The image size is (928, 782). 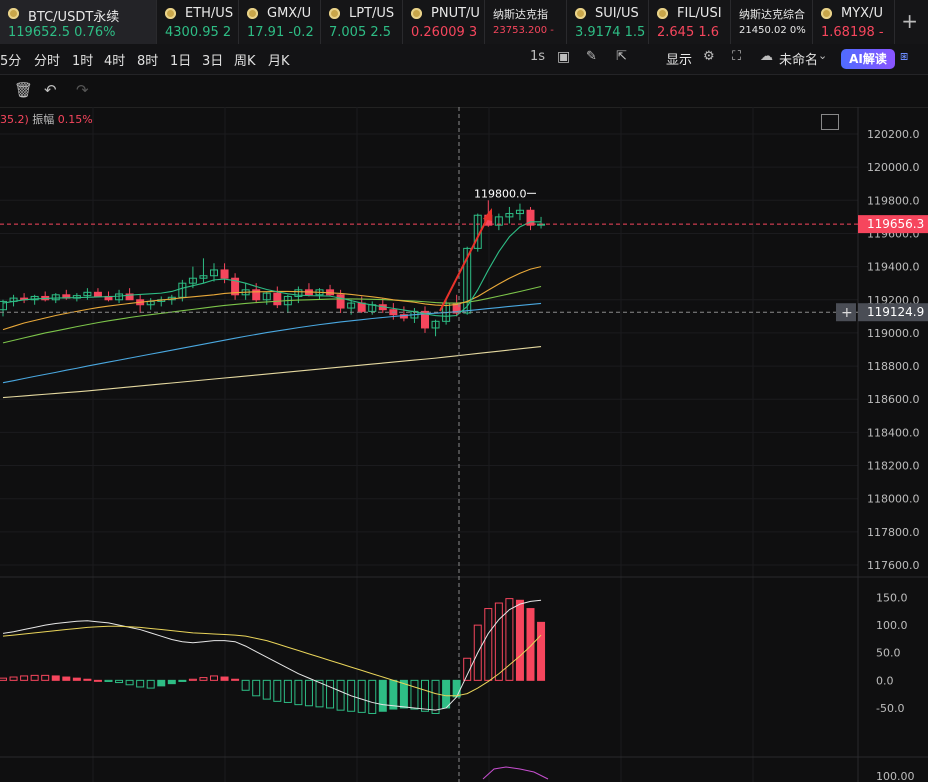 I want to click on price-tick-label: 117800.0, so click(x=893, y=532).